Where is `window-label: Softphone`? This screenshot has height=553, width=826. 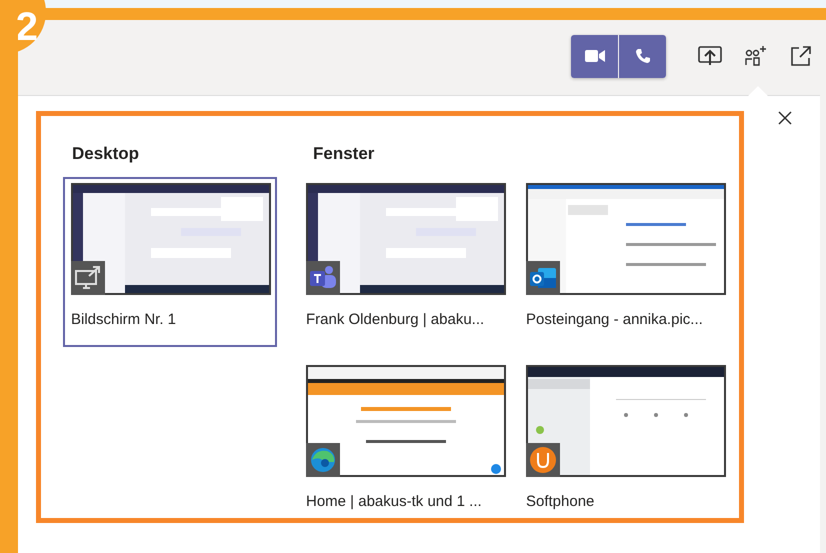 window-label: Softphone is located at coordinates (561, 501).